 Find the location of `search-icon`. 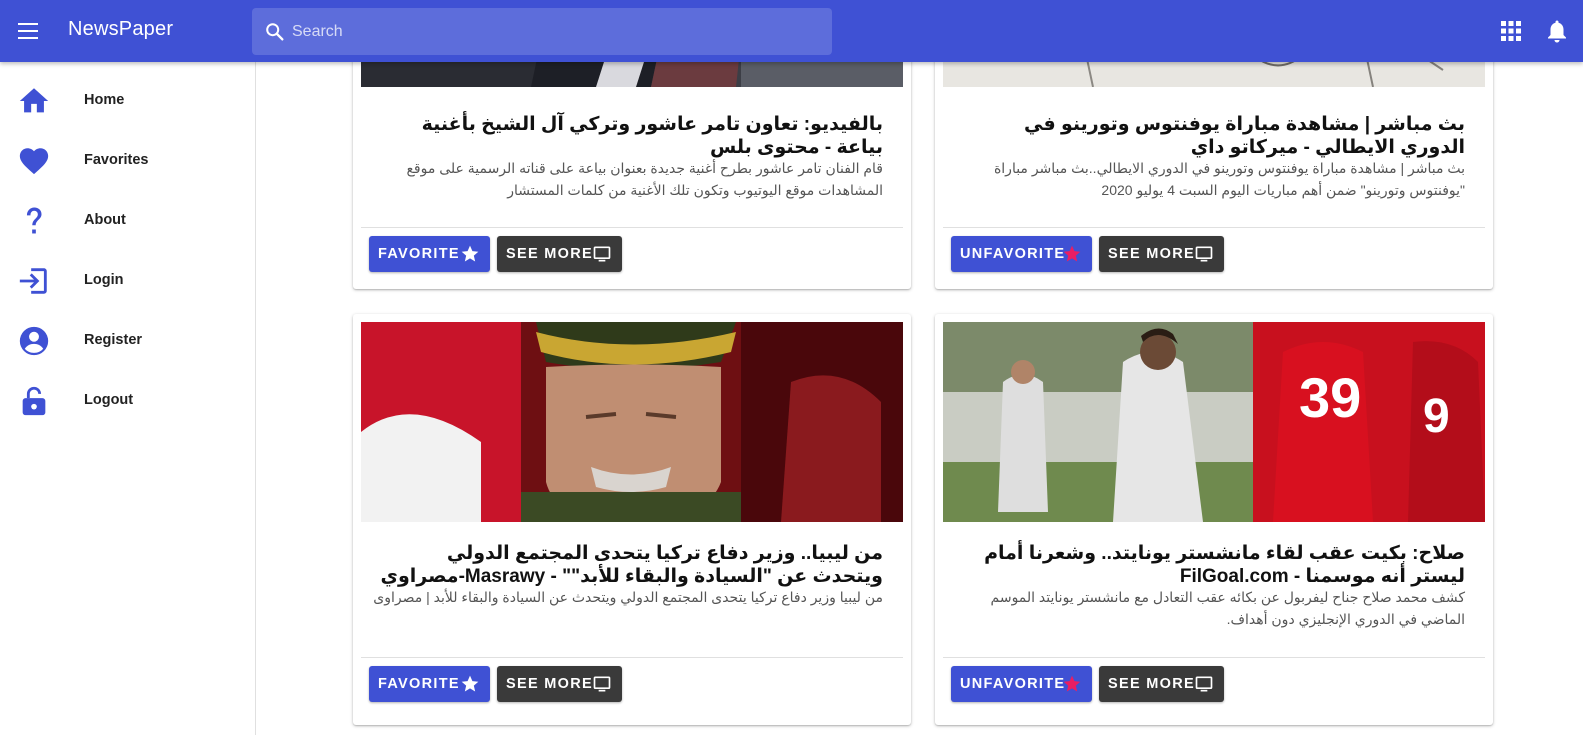

search-icon is located at coordinates (275, 32).